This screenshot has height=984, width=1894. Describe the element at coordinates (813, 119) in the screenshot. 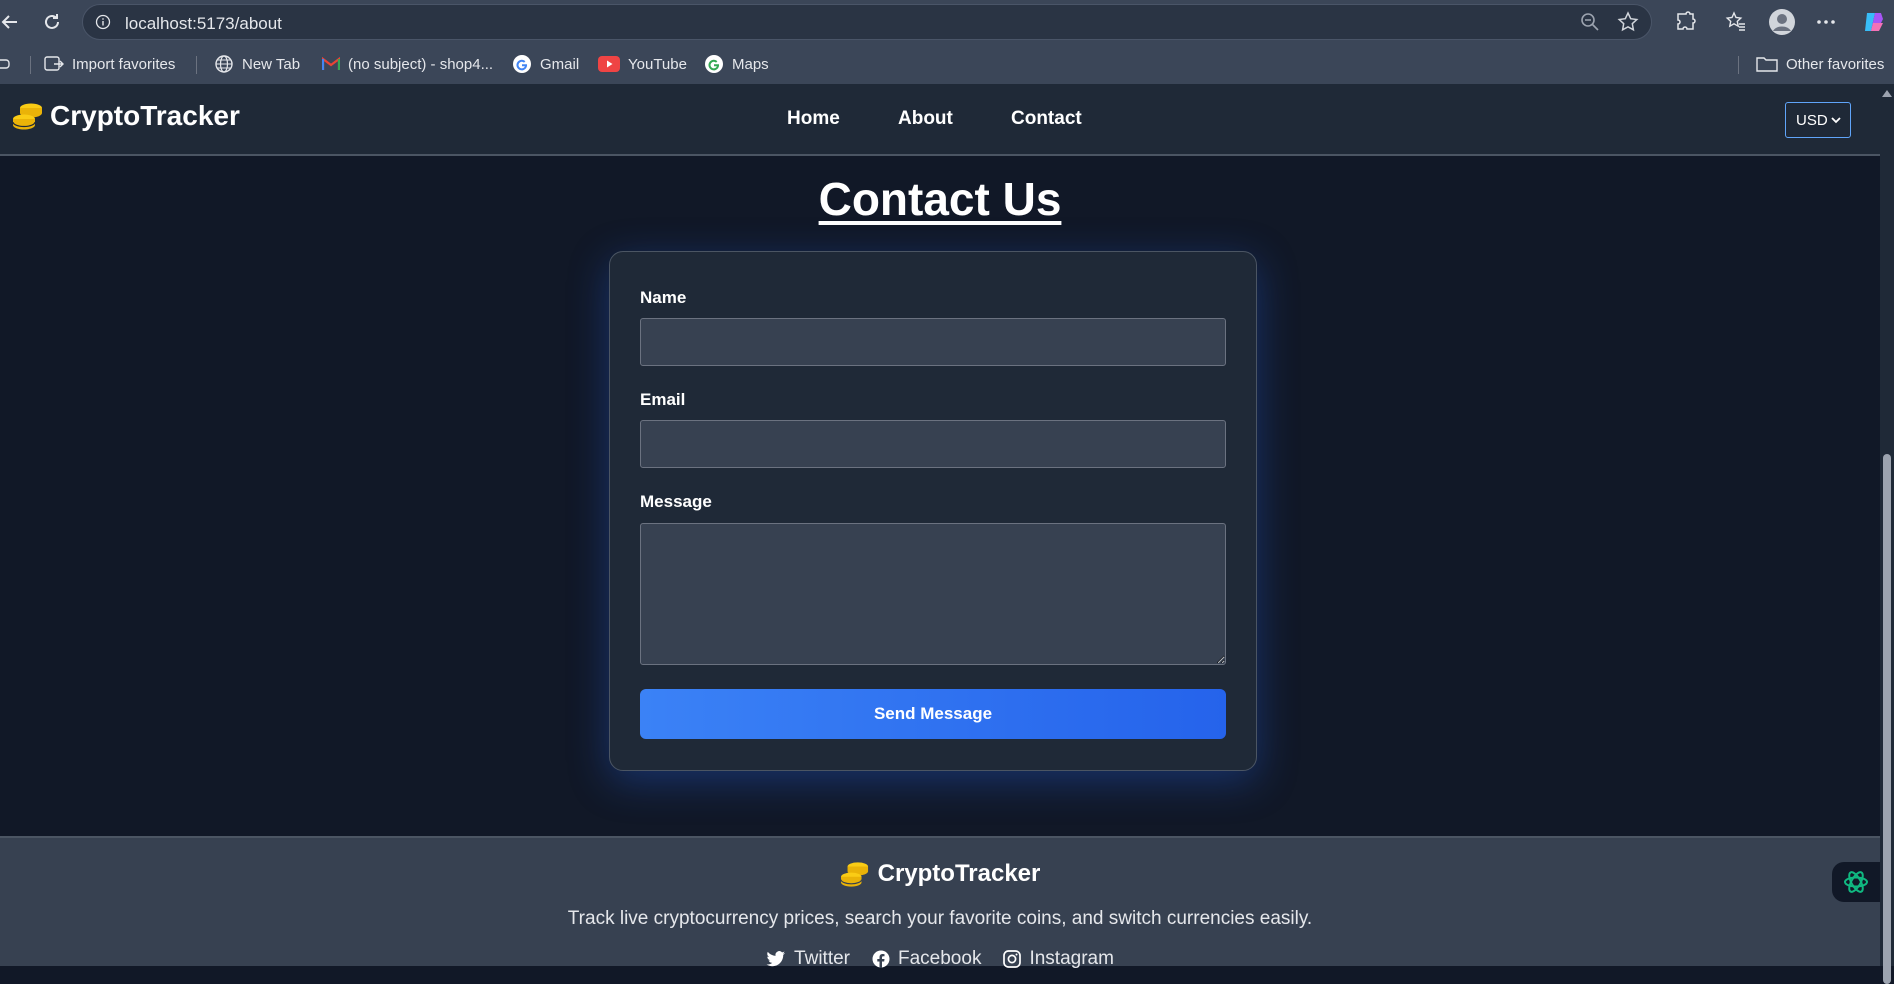

I see `nav-home: Home` at that location.